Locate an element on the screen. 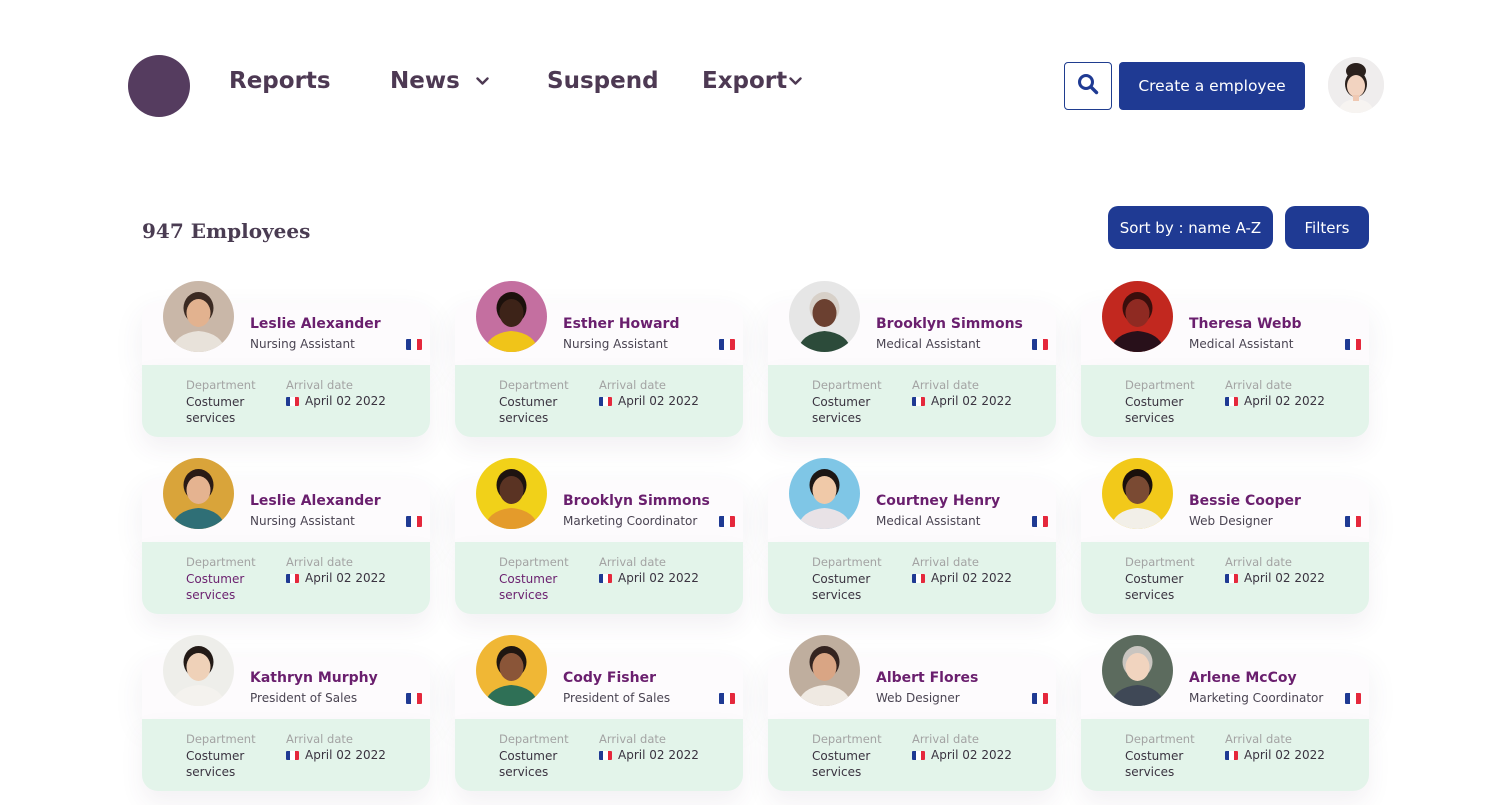 The height and width of the screenshot is (805, 1512). employee-name: Kathryn Murphy is located at coordinates (314, 678).